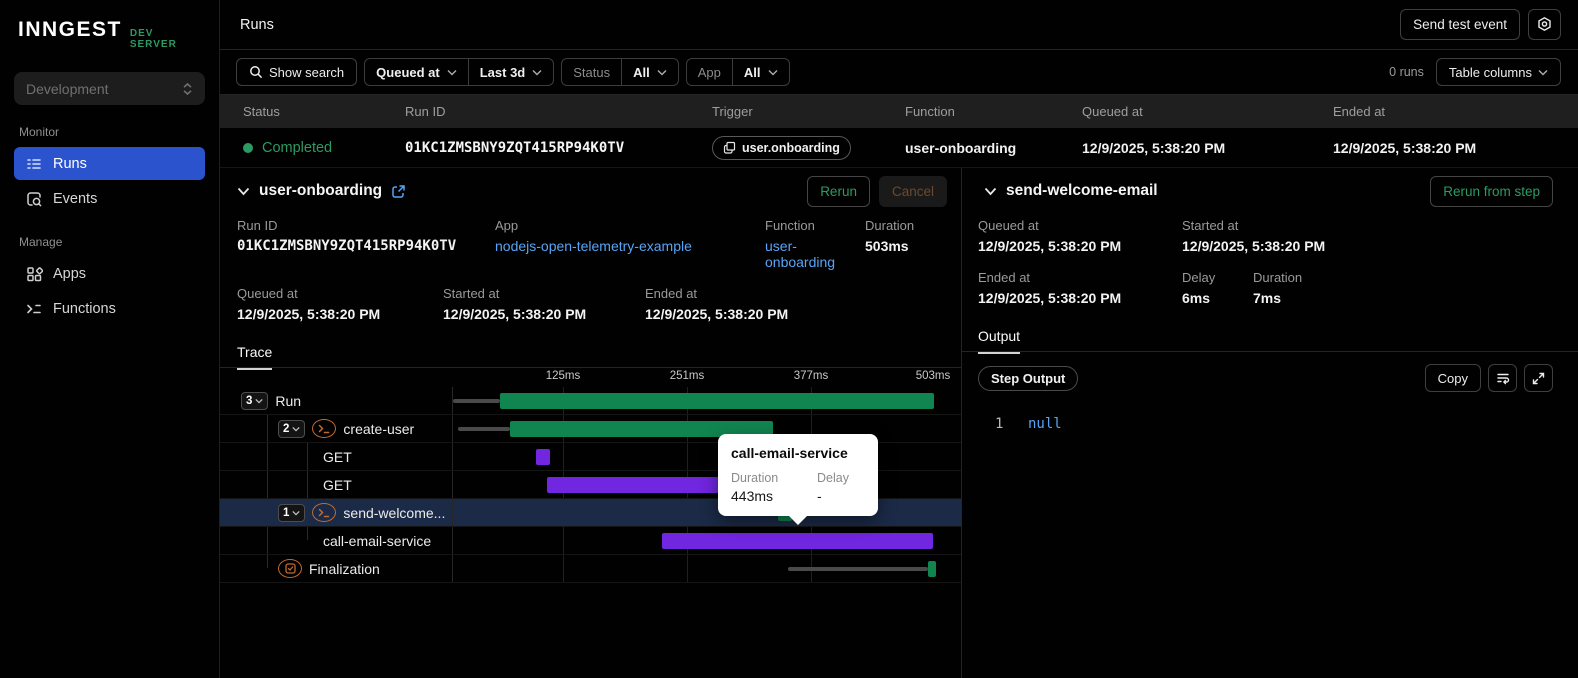  Describe the element at coordinates (324, 148) in the screenshot. I see `status-cell: Completed` at that location.